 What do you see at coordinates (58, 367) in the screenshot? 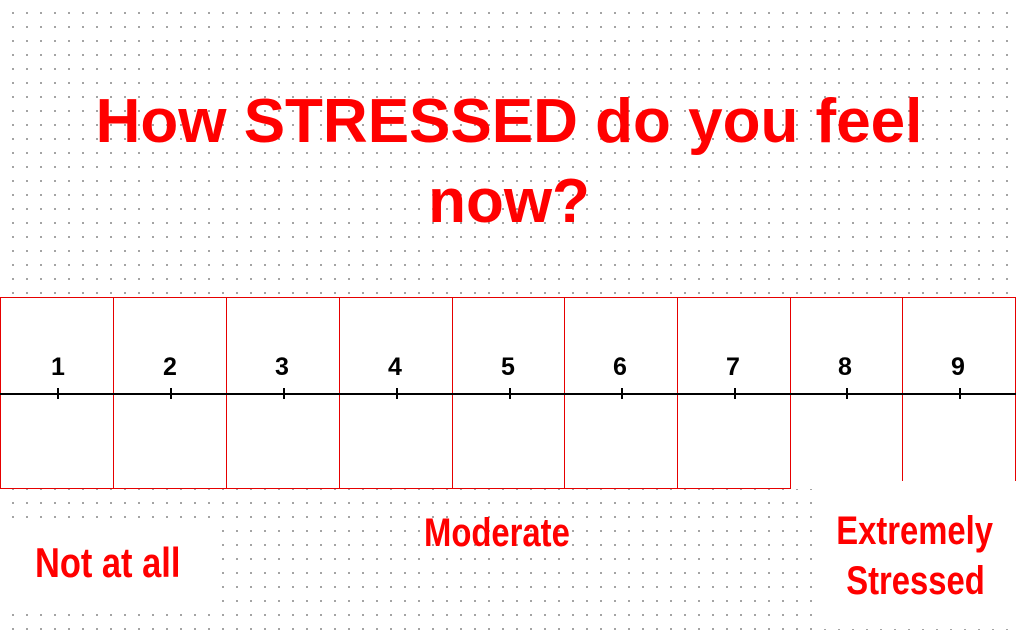
I see `scale-number-1: 1` at bounding box center [58, 367].